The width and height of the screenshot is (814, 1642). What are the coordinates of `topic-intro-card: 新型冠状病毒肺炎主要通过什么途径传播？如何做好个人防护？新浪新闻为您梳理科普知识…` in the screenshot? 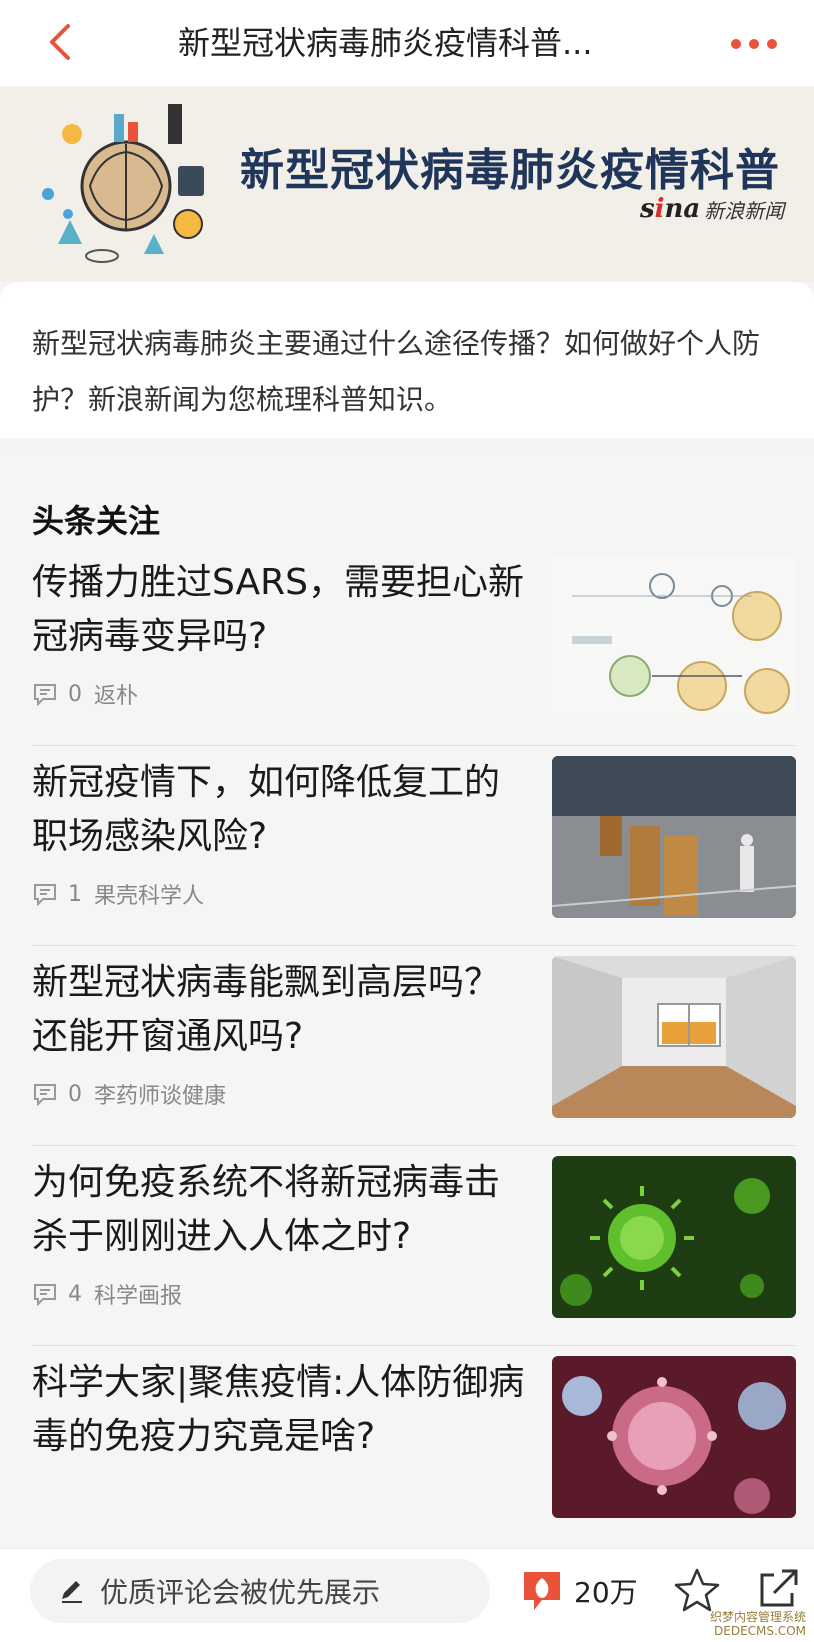 It's located at (407, 360).